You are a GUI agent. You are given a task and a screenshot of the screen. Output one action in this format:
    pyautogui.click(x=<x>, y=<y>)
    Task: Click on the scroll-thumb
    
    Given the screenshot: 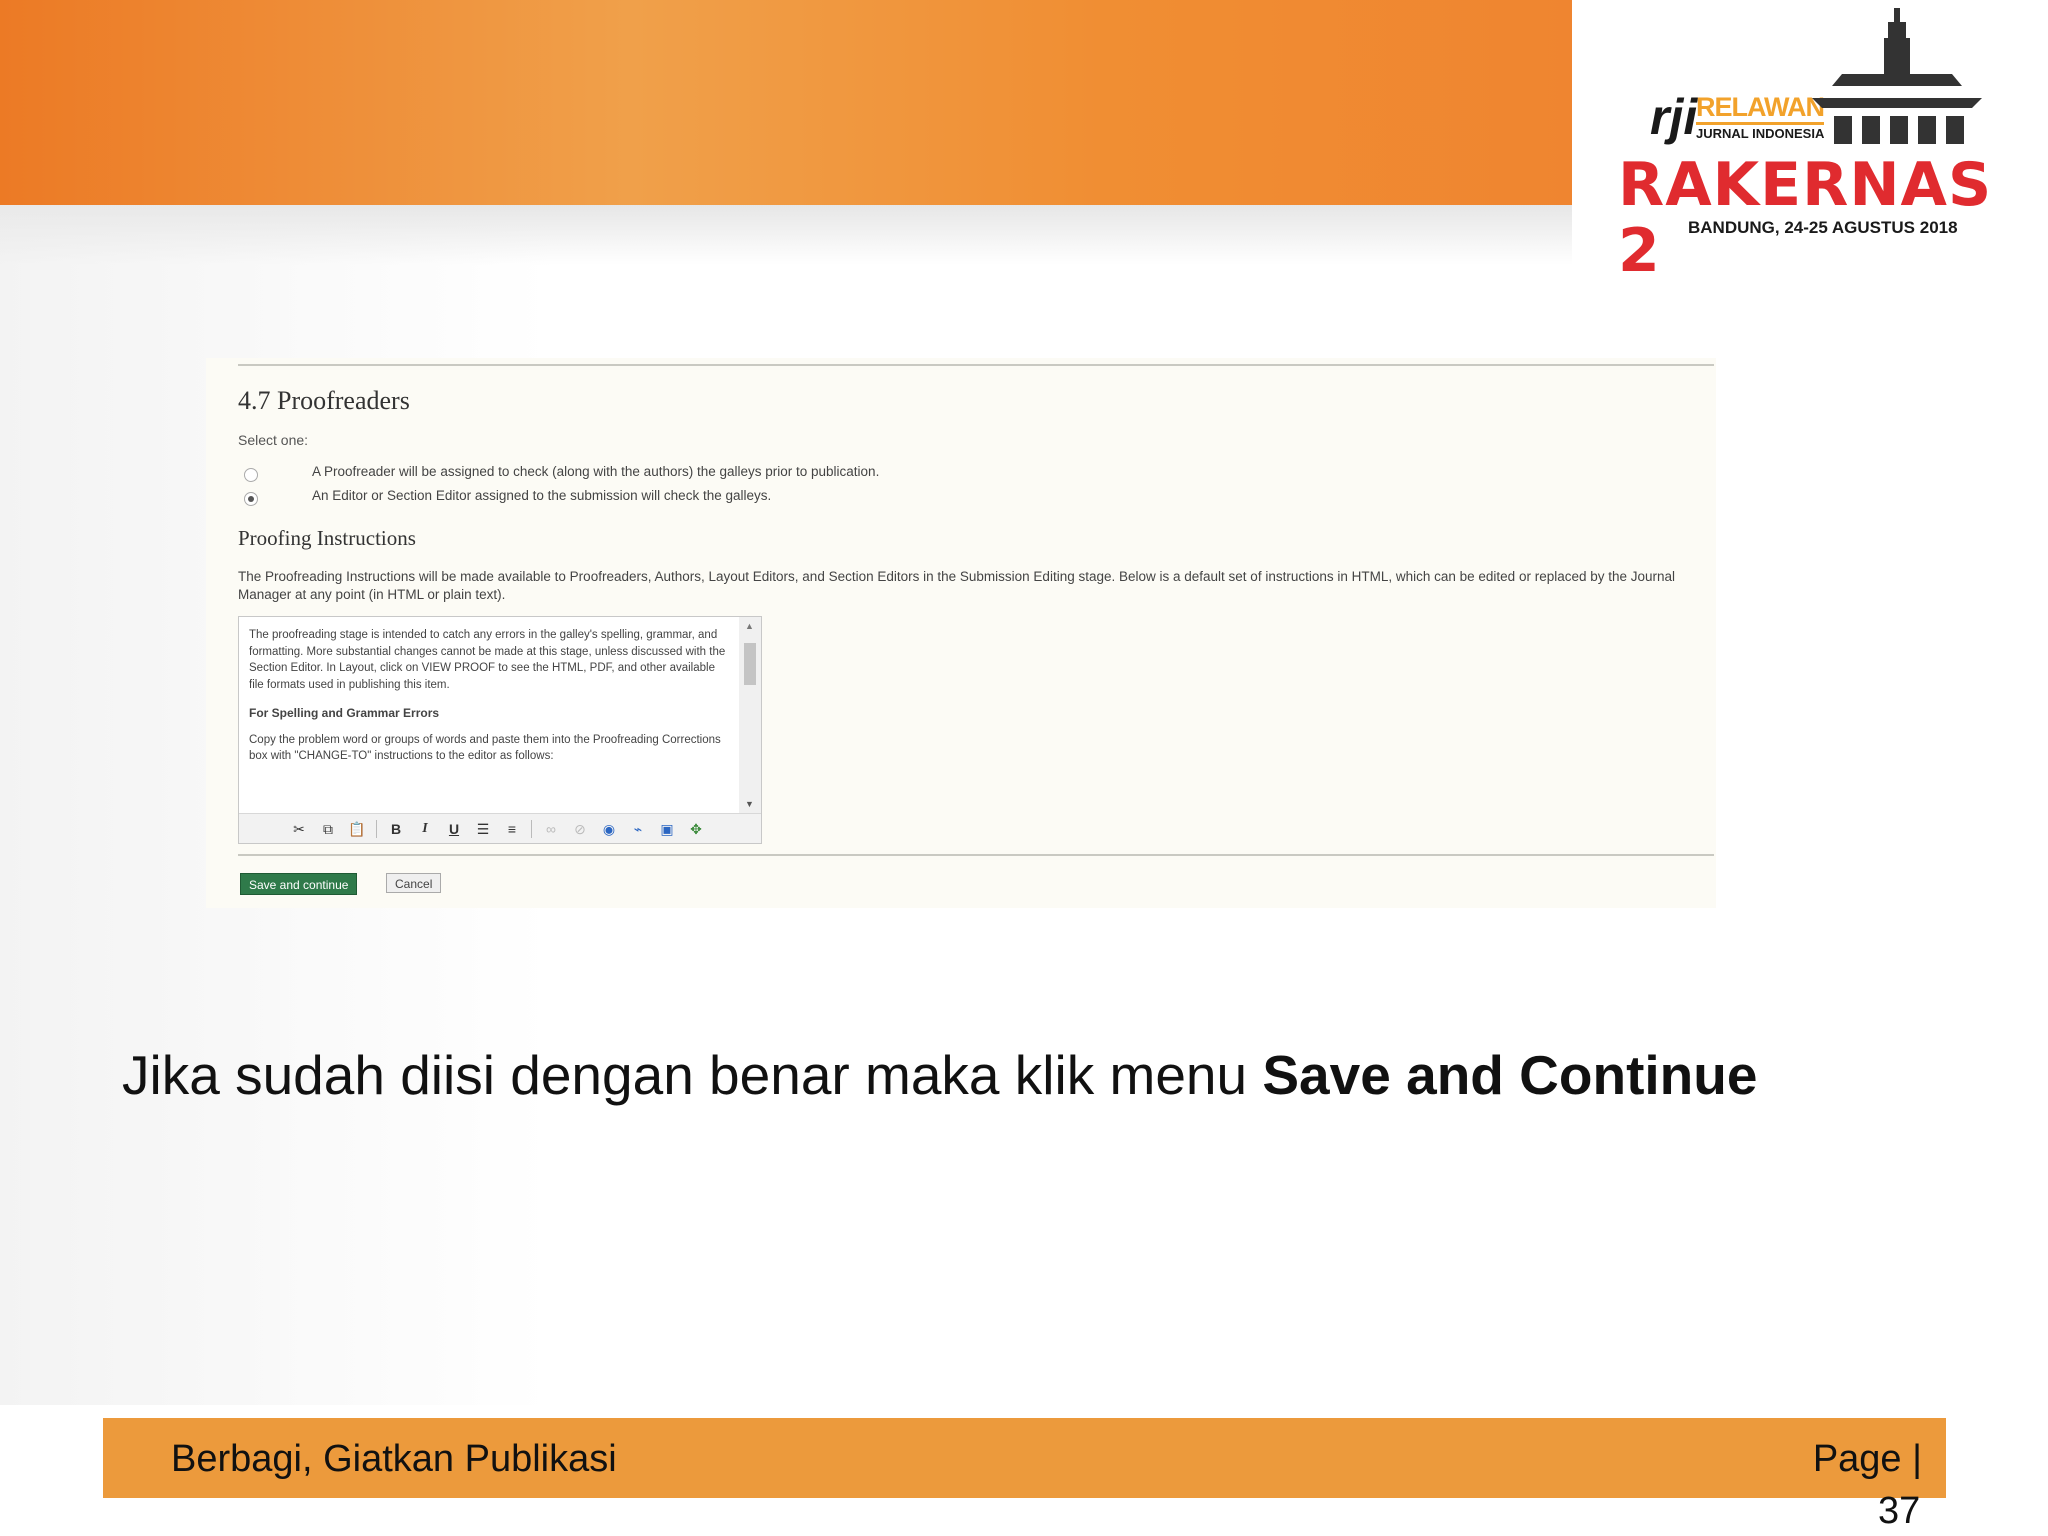 What is the action you would take?
    pyautogui.click(x=750, y=664)
    